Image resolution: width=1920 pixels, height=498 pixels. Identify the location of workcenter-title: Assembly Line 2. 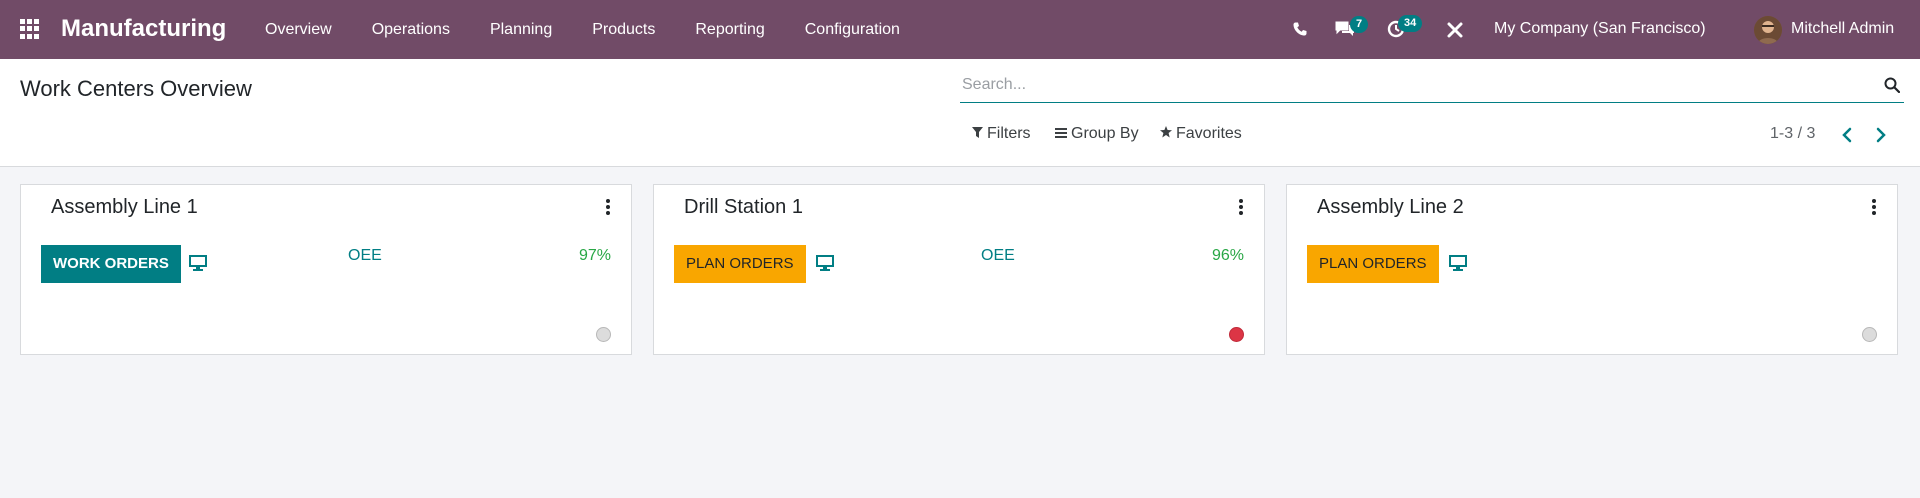
(1390, 207).